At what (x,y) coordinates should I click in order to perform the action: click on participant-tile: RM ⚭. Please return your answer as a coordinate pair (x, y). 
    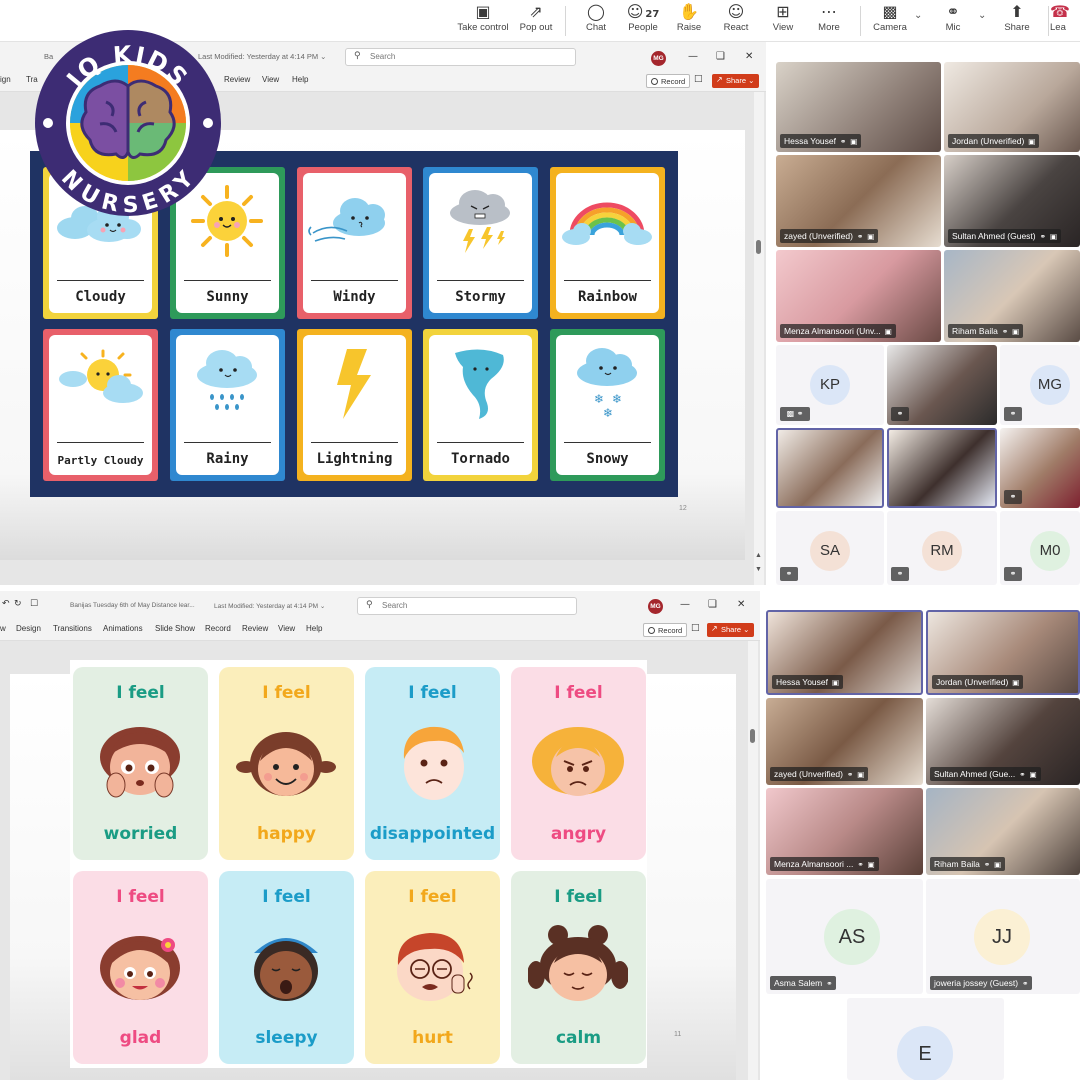
    Looking at the image, I should click on (942, 548).